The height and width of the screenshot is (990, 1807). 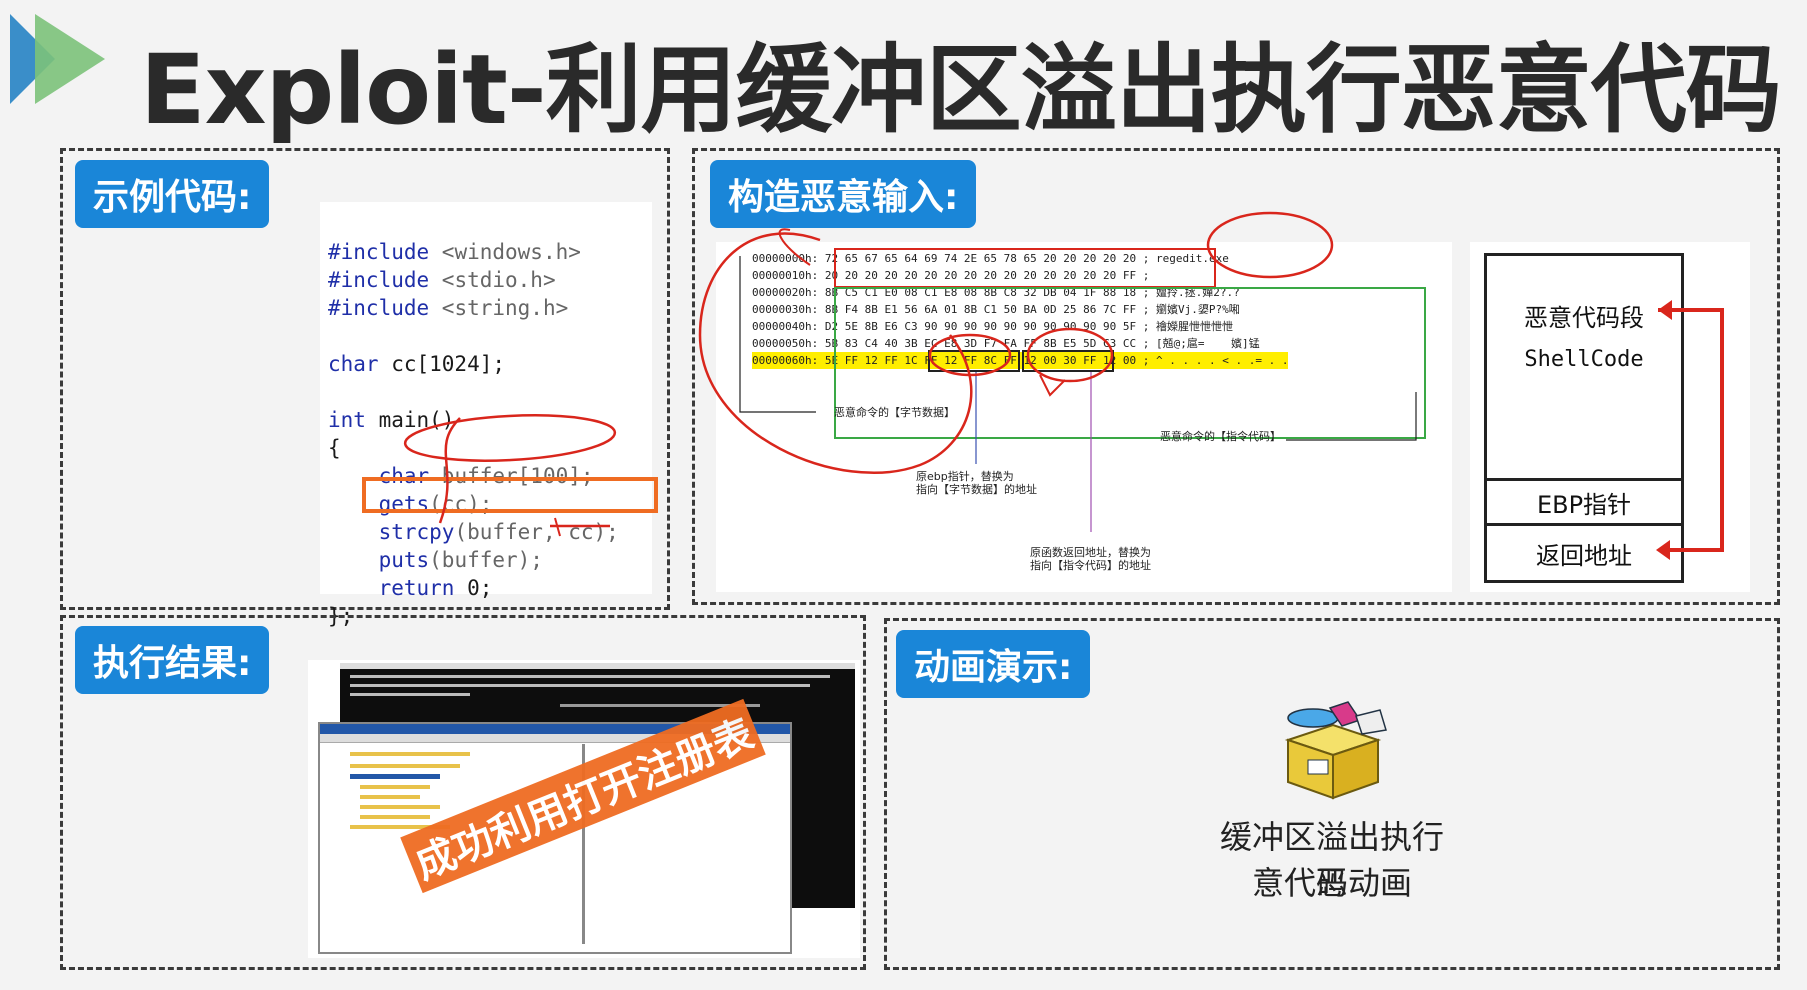 What do you see at coordinates (499, 308) in the screenshot?
I see `include-file: <string.h>` at bounding box center [499, 308].